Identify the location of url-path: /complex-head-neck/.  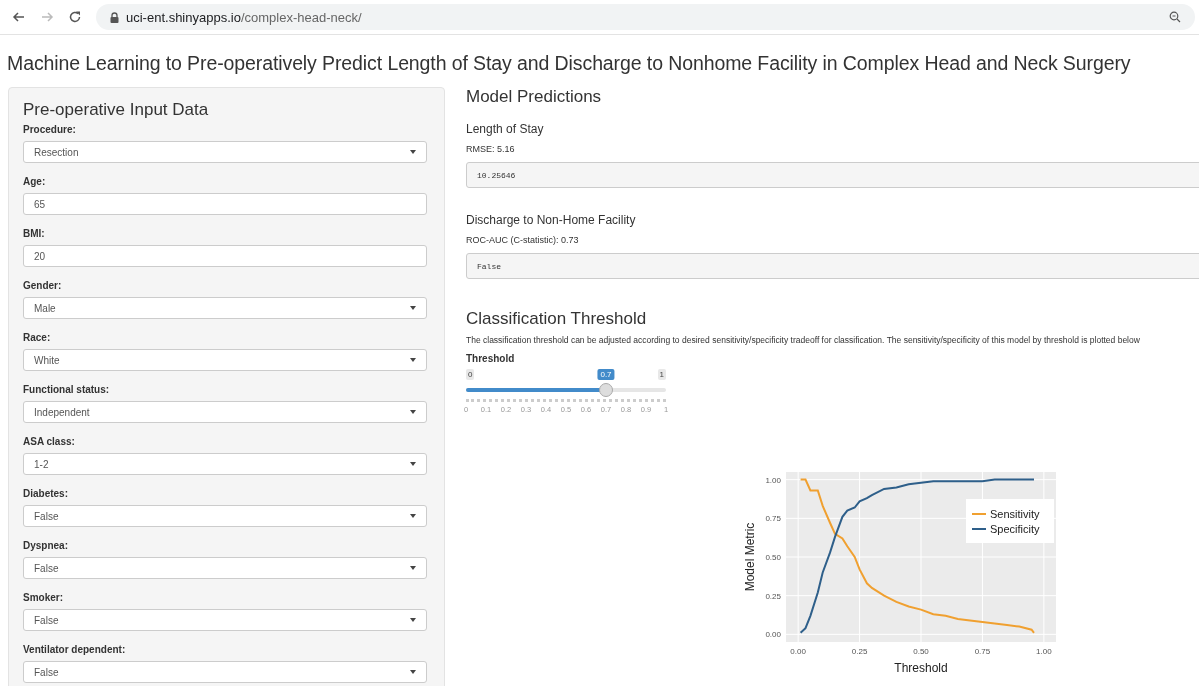
(301, 17).